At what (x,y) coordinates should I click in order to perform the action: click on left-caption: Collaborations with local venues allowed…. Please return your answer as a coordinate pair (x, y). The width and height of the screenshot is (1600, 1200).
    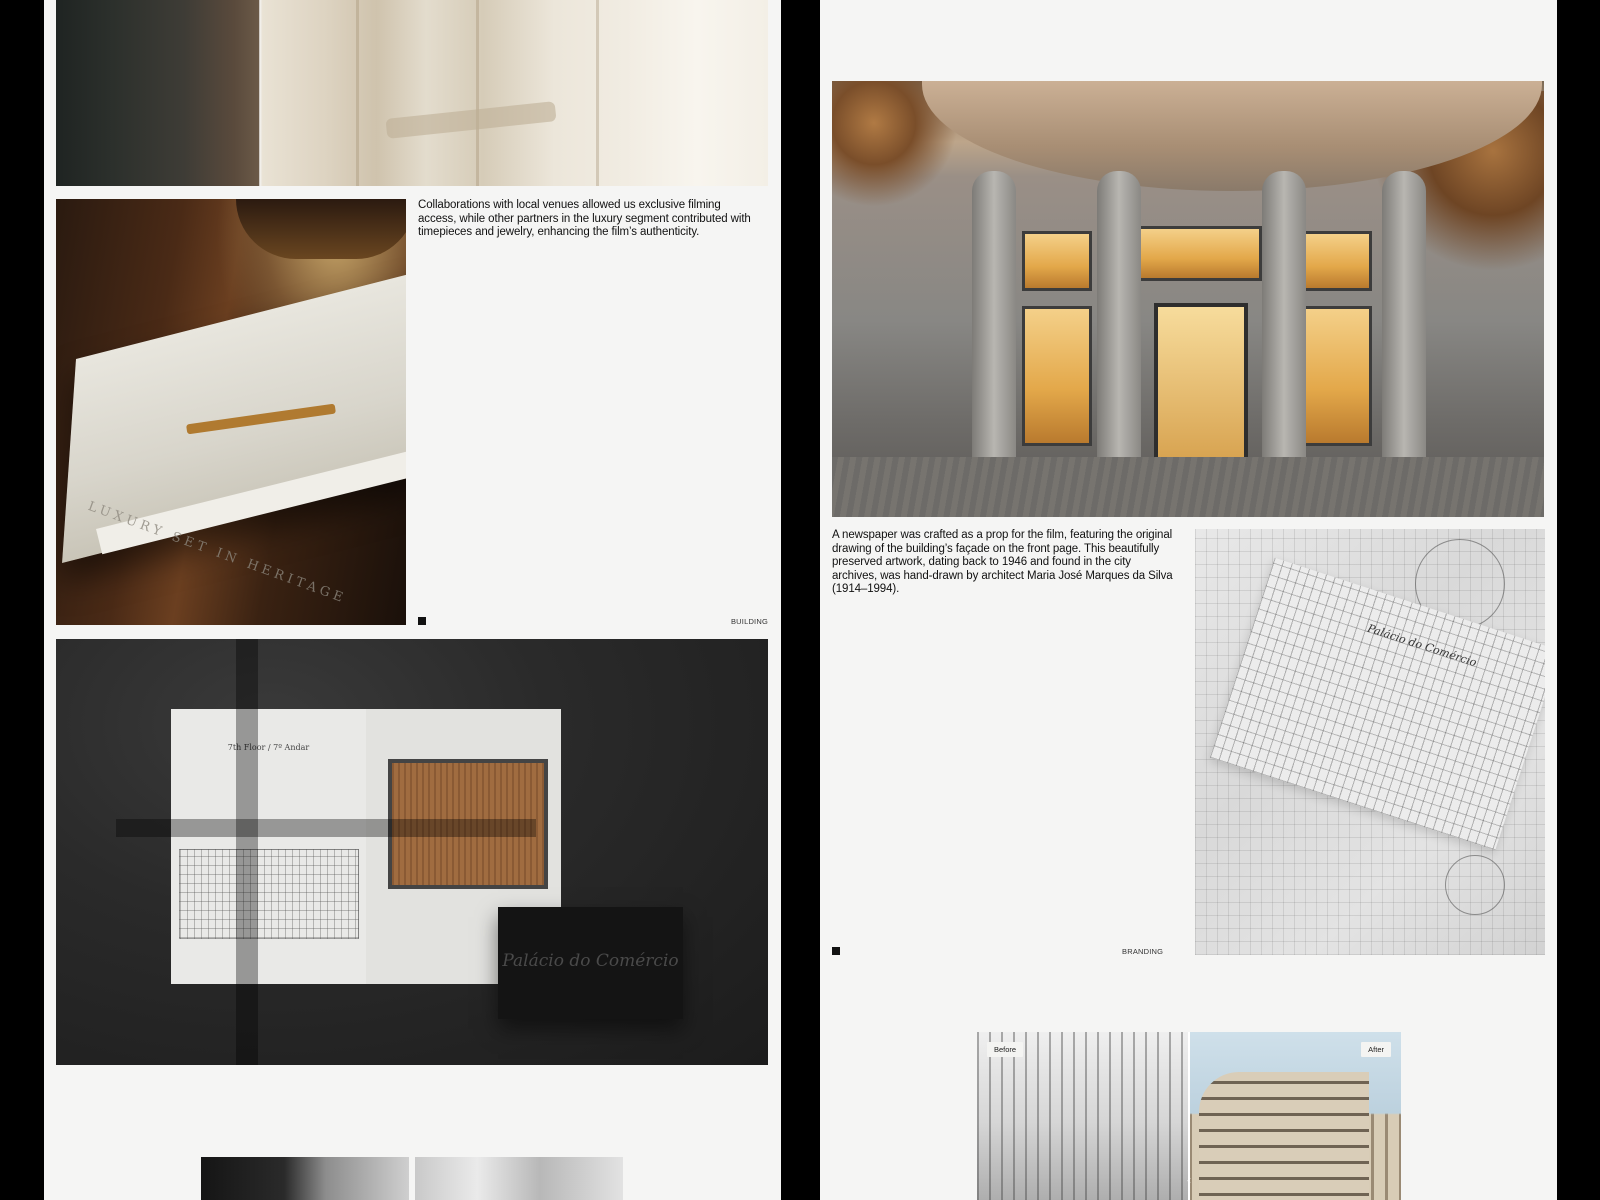
    Looking at the image, I should click on (584, 218).